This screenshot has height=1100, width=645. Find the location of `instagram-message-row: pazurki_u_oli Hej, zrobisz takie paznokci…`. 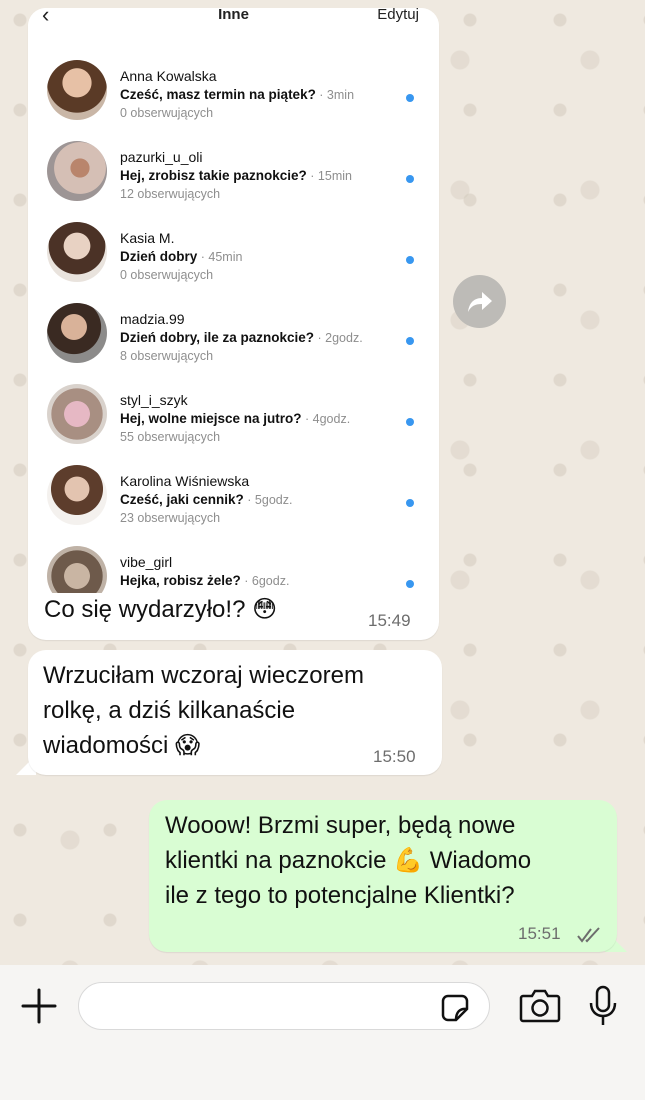

instagram-message-row: pazurki_u_oli Hej, zrobisz takie paznokci… is located at coordinates (233, 181).